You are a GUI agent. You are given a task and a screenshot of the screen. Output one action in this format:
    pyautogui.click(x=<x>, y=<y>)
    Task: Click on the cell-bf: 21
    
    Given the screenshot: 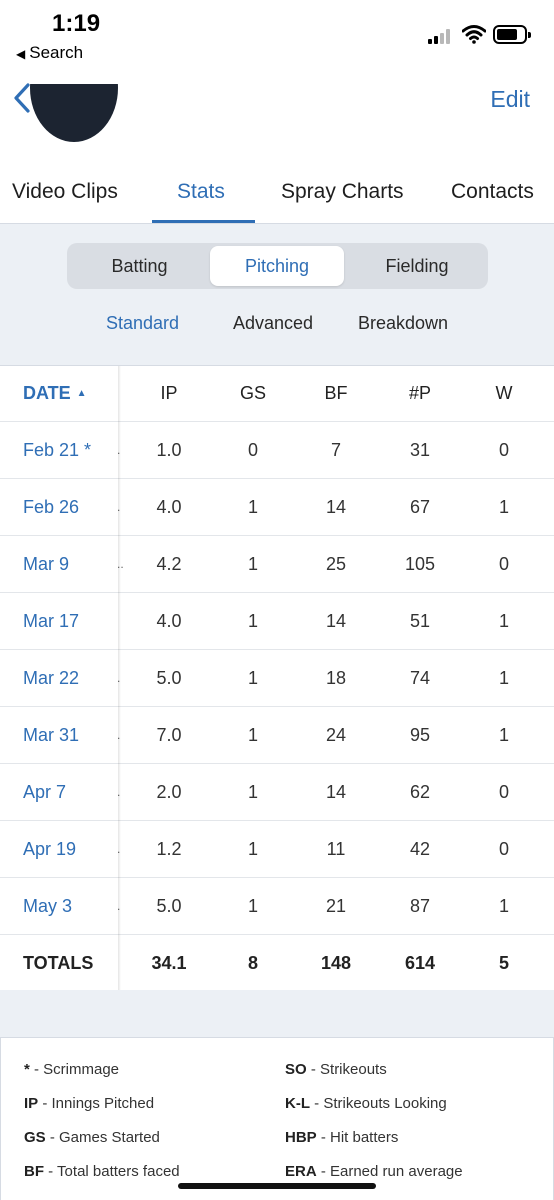 What is the action you would take?
    pyautogui.click(x=336, y=905)
    